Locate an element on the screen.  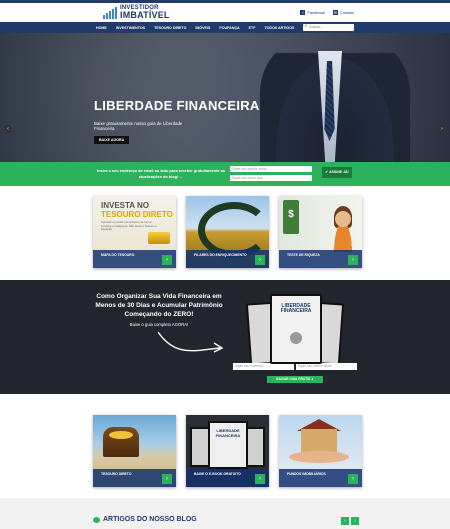
ebook-download-button: BAIXAR GUIA GRÁTIS ⬇ is located at coordinates (295, 379).